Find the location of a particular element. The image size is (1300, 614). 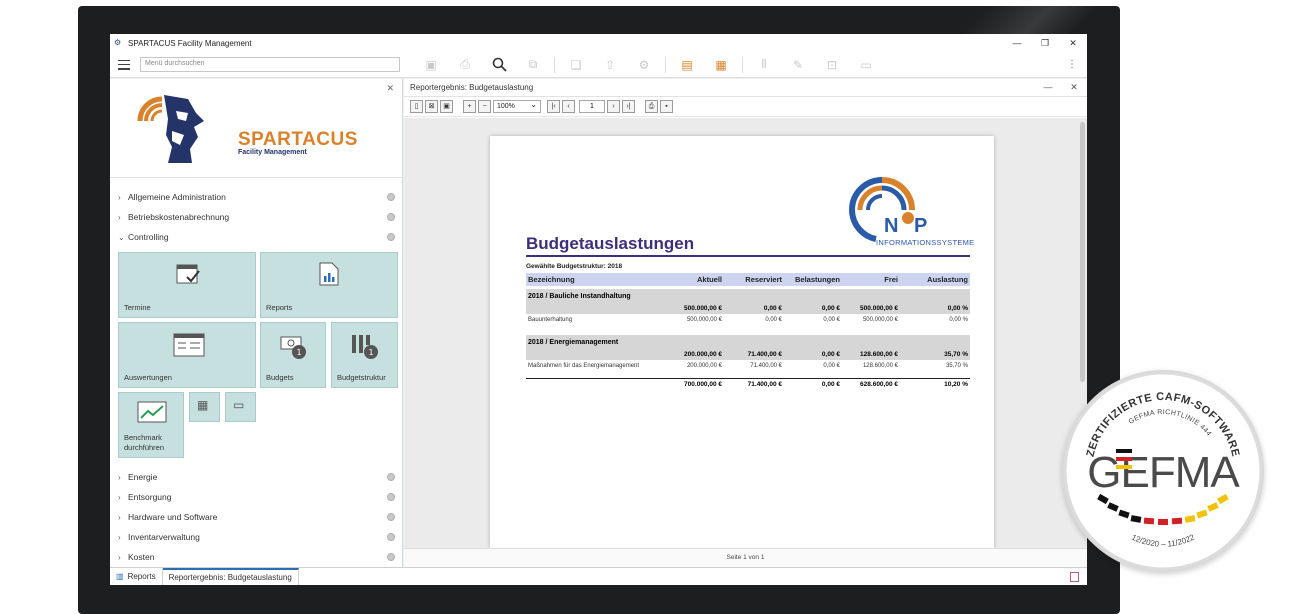

last-page-icon: ›| is located at coordinates (628, 106).